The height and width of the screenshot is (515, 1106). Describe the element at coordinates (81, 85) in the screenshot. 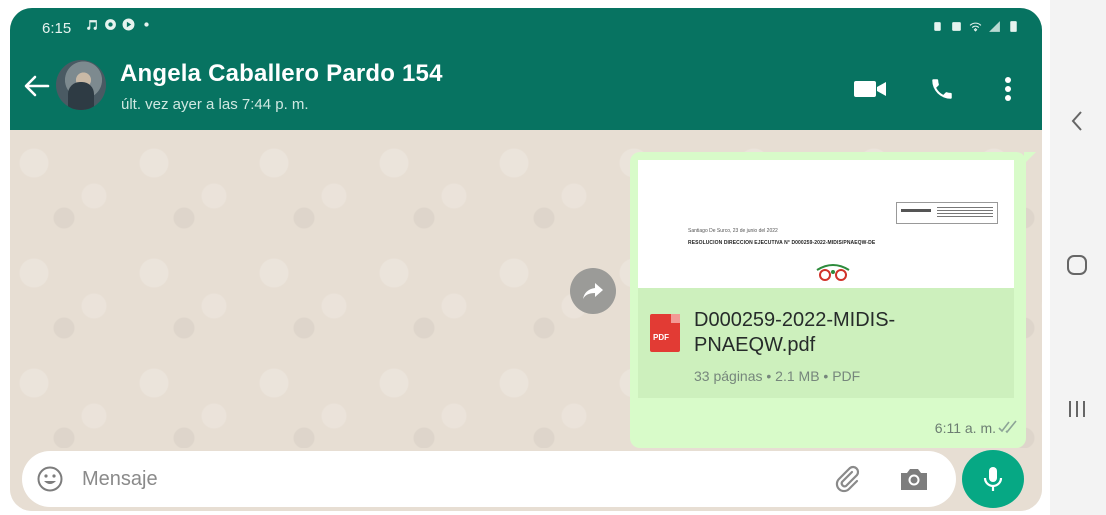

I see `contact-avatar` at that location.